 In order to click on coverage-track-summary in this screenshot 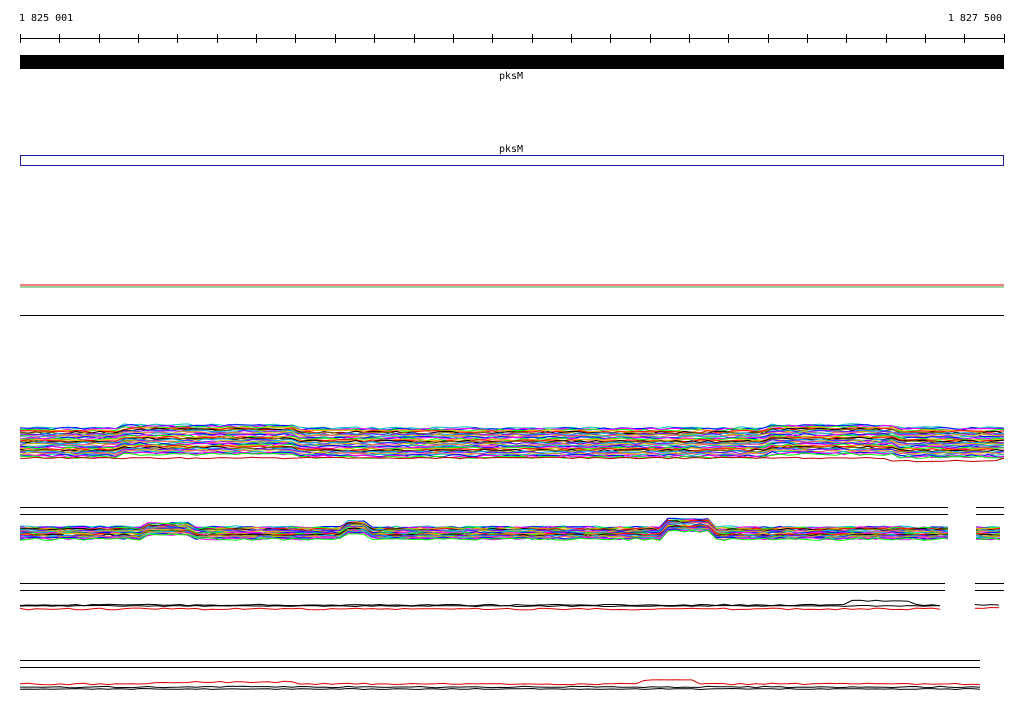, I will do `click(512, 300)`.